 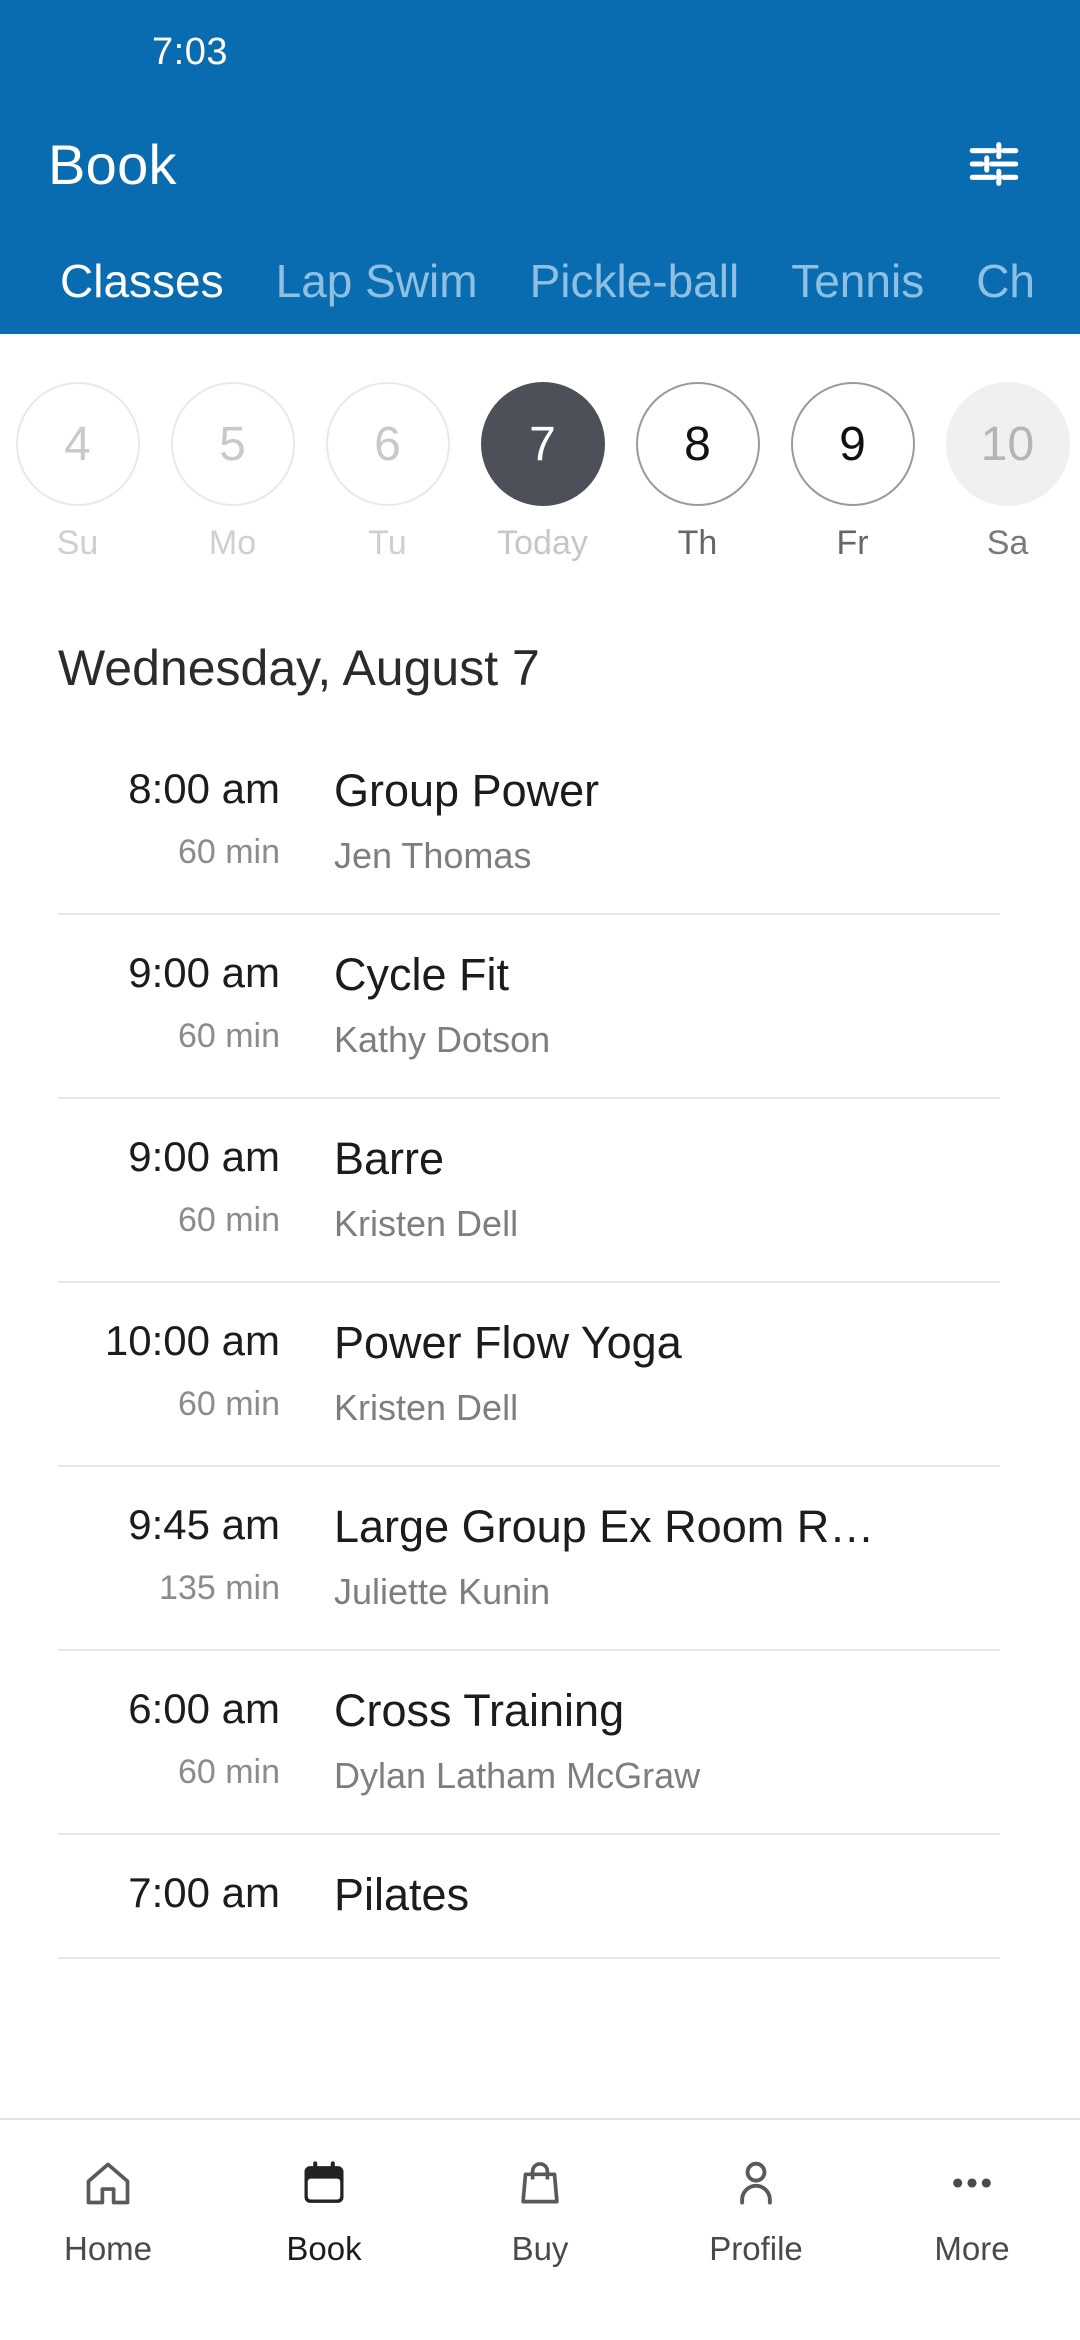 What do you see at coordinates (232, 543) in the screenshot?
I see `date-day-label: Mo` at bounding box center [232, 543].